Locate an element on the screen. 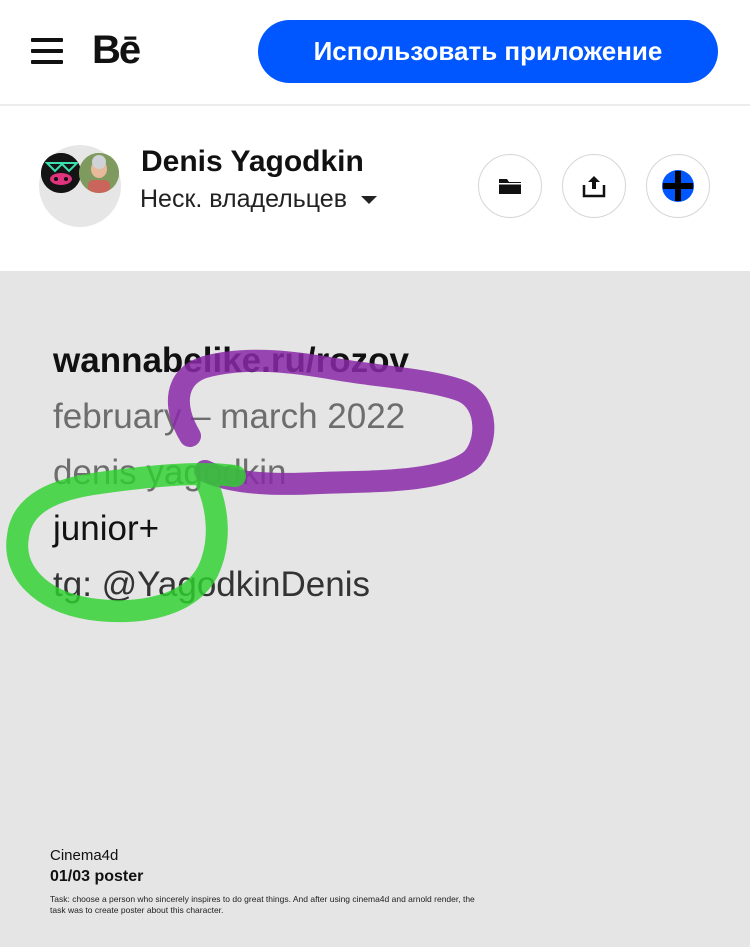 Image resolution: width=750 pixels, height=947 pixels. caret-down-icon is located at coordinates (368, 199).